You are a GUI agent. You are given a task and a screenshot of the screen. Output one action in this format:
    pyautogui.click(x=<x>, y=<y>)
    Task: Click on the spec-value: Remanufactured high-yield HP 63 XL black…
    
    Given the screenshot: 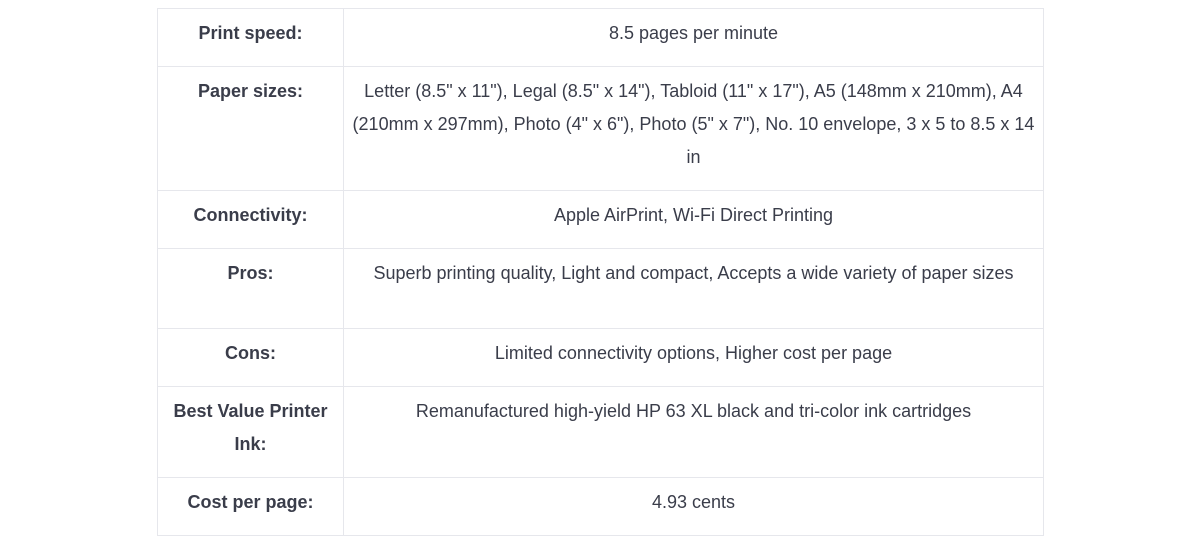 What is the action you would take?
    pyautogui.click(x=693, y=432)
    